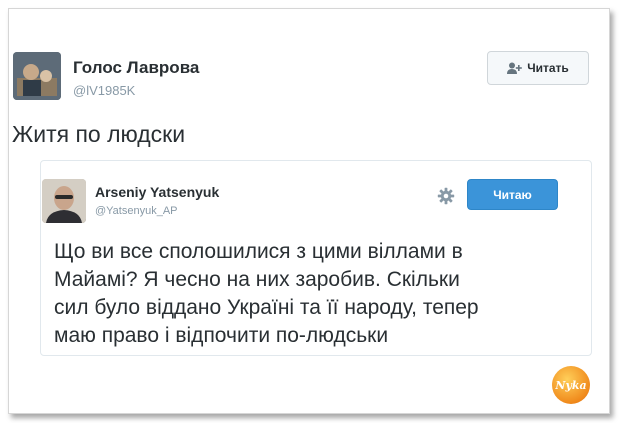  Describe the element at coordinates (514, 68) in the screenshot. I see `add-user-icon` at that location.